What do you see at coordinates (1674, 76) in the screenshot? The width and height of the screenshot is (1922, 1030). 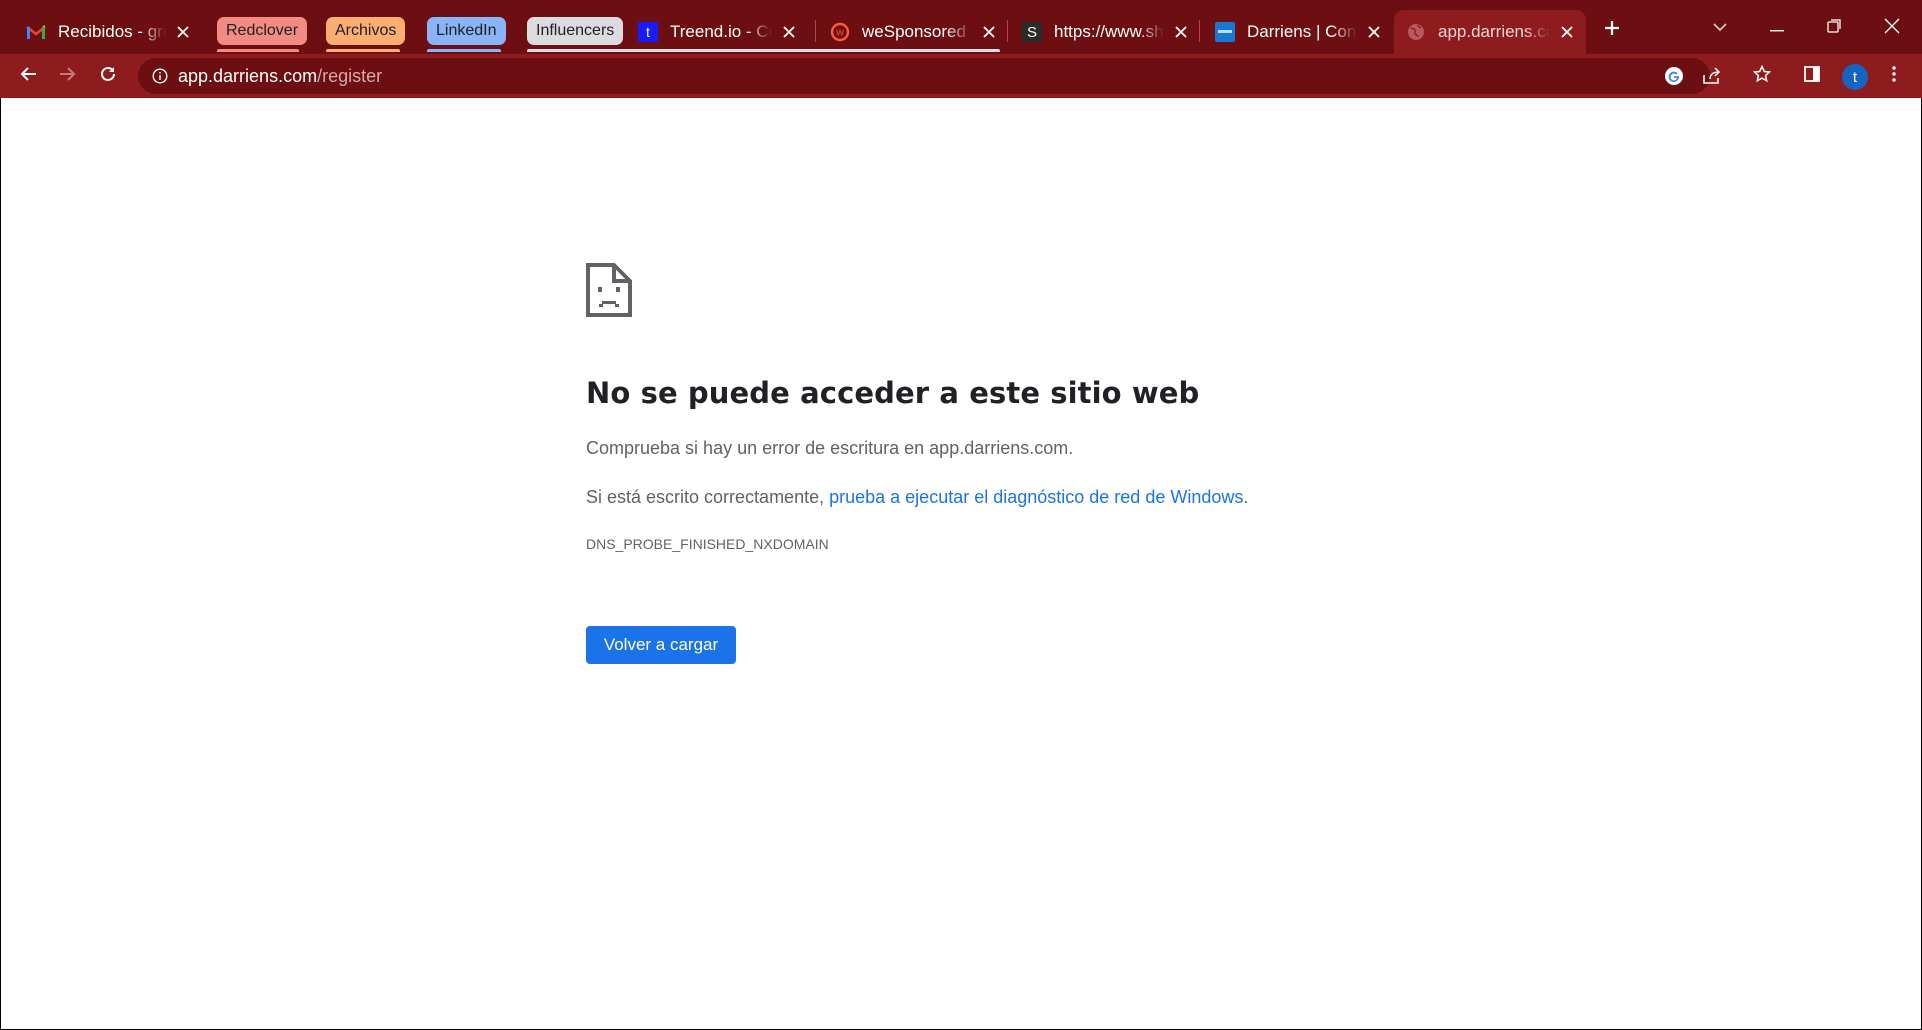 I see `google-lens-icon` at bounding box center [1674, 76].